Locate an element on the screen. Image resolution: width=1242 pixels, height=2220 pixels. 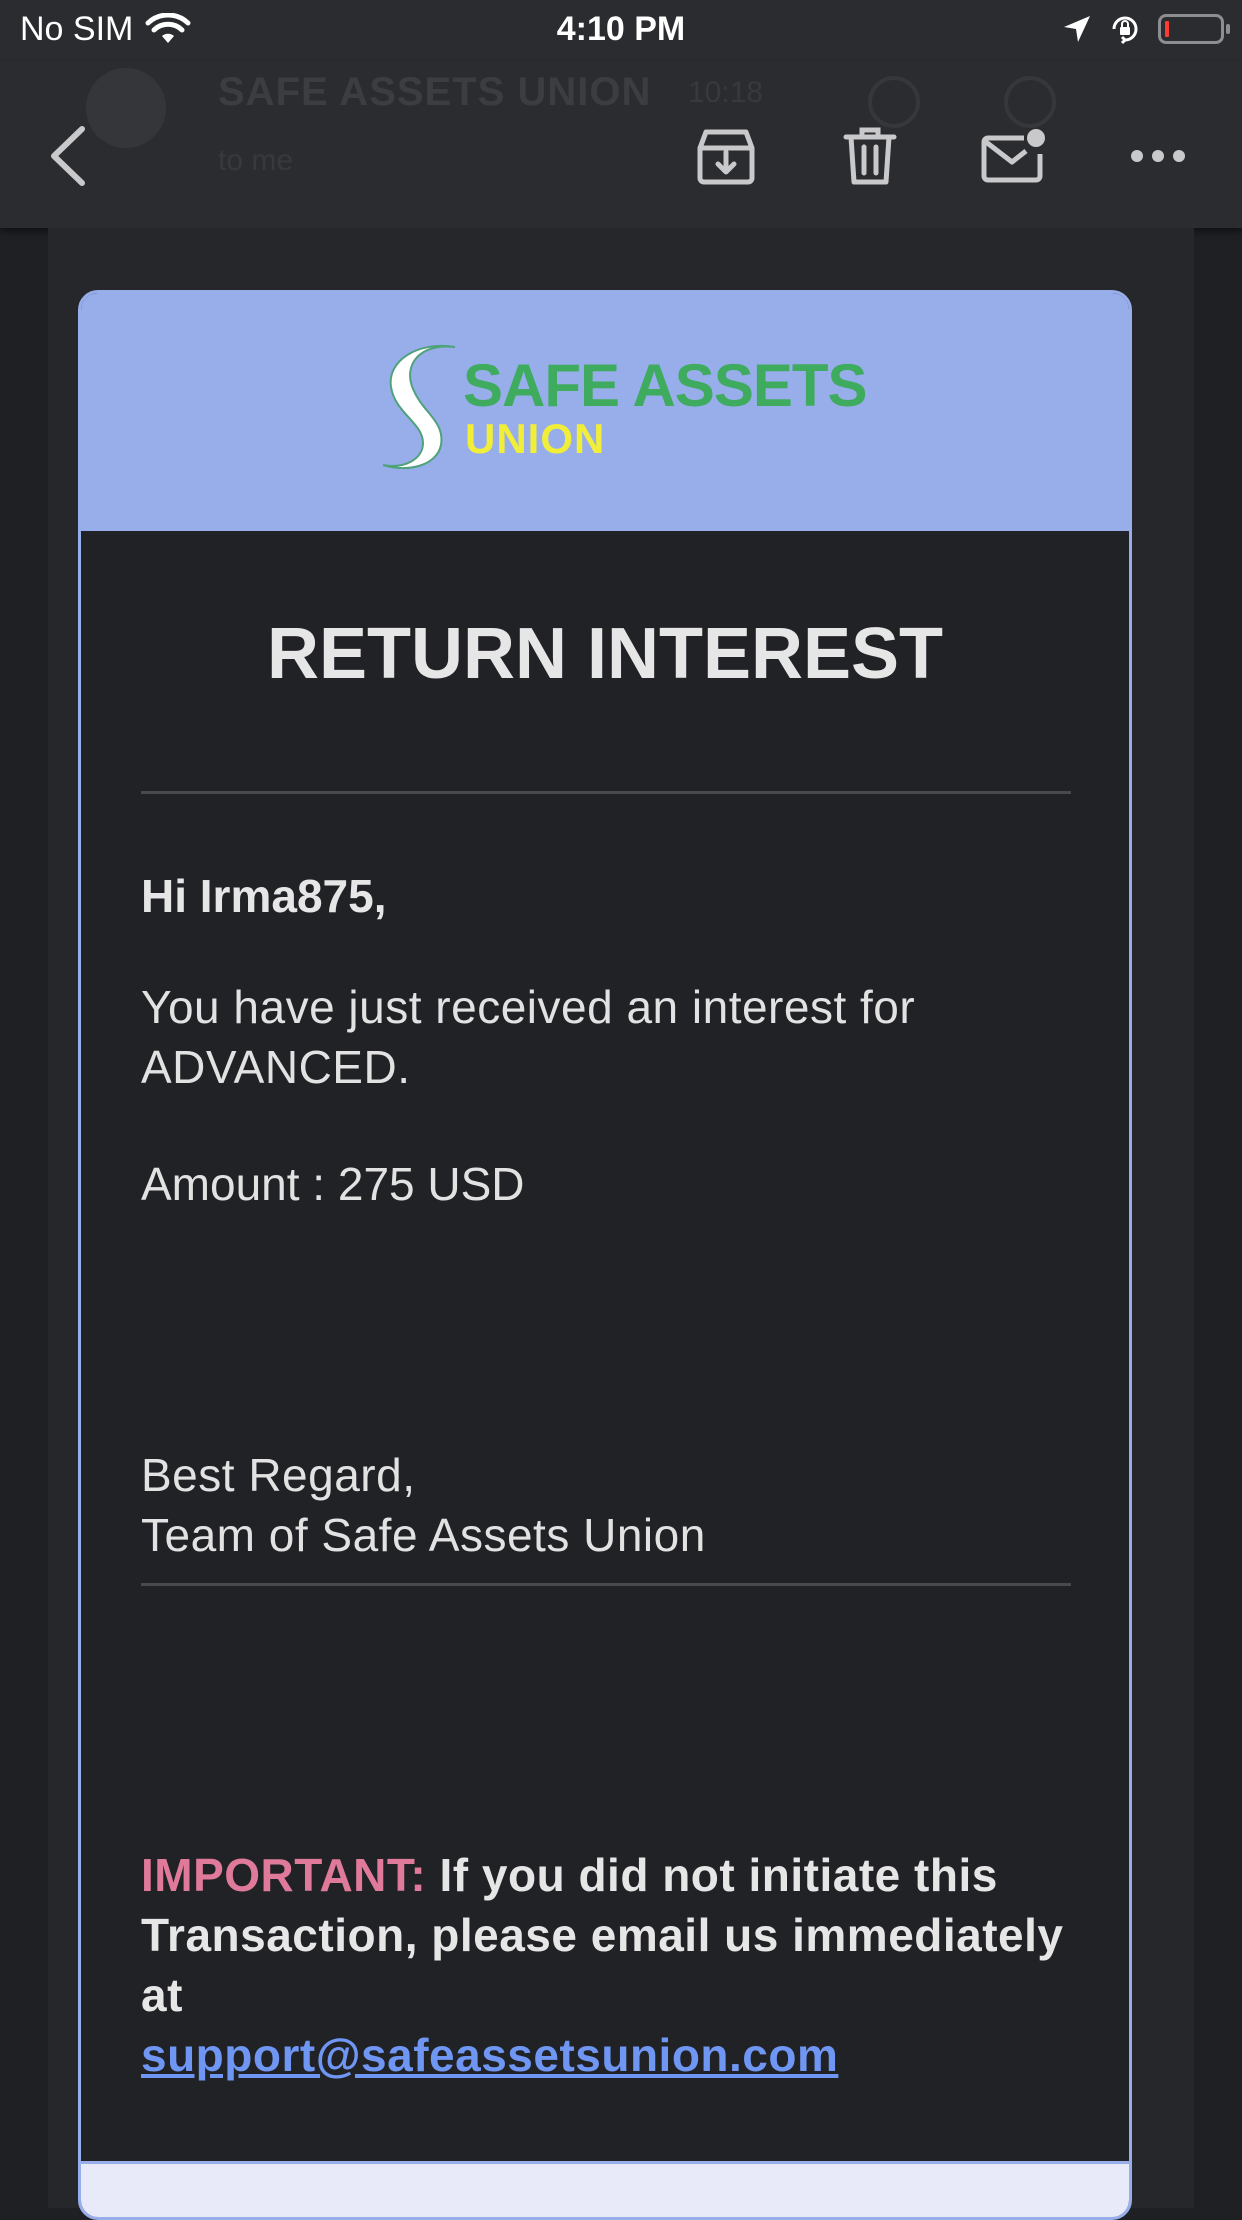
recipient-label: to me is located at coordinates (256, 160).